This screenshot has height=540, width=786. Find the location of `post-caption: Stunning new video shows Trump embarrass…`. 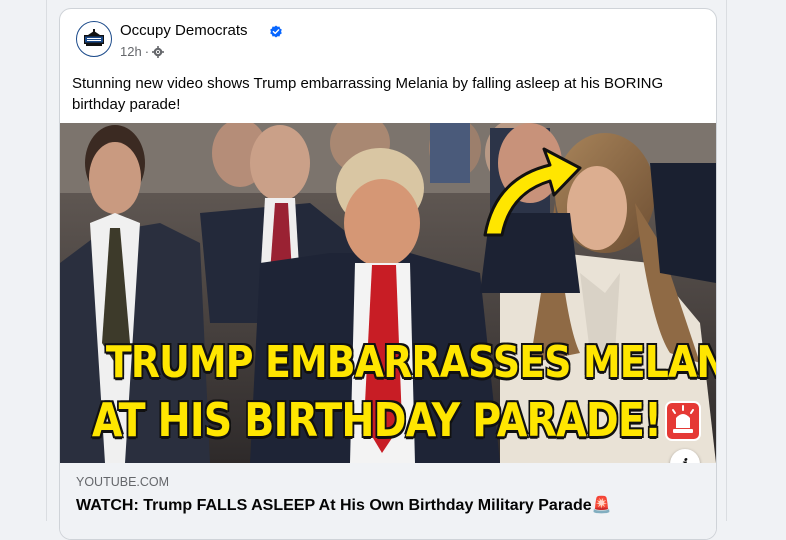

post-caption: Stunning new video shows Trump embarrass… is located at coordinates (368, 94).